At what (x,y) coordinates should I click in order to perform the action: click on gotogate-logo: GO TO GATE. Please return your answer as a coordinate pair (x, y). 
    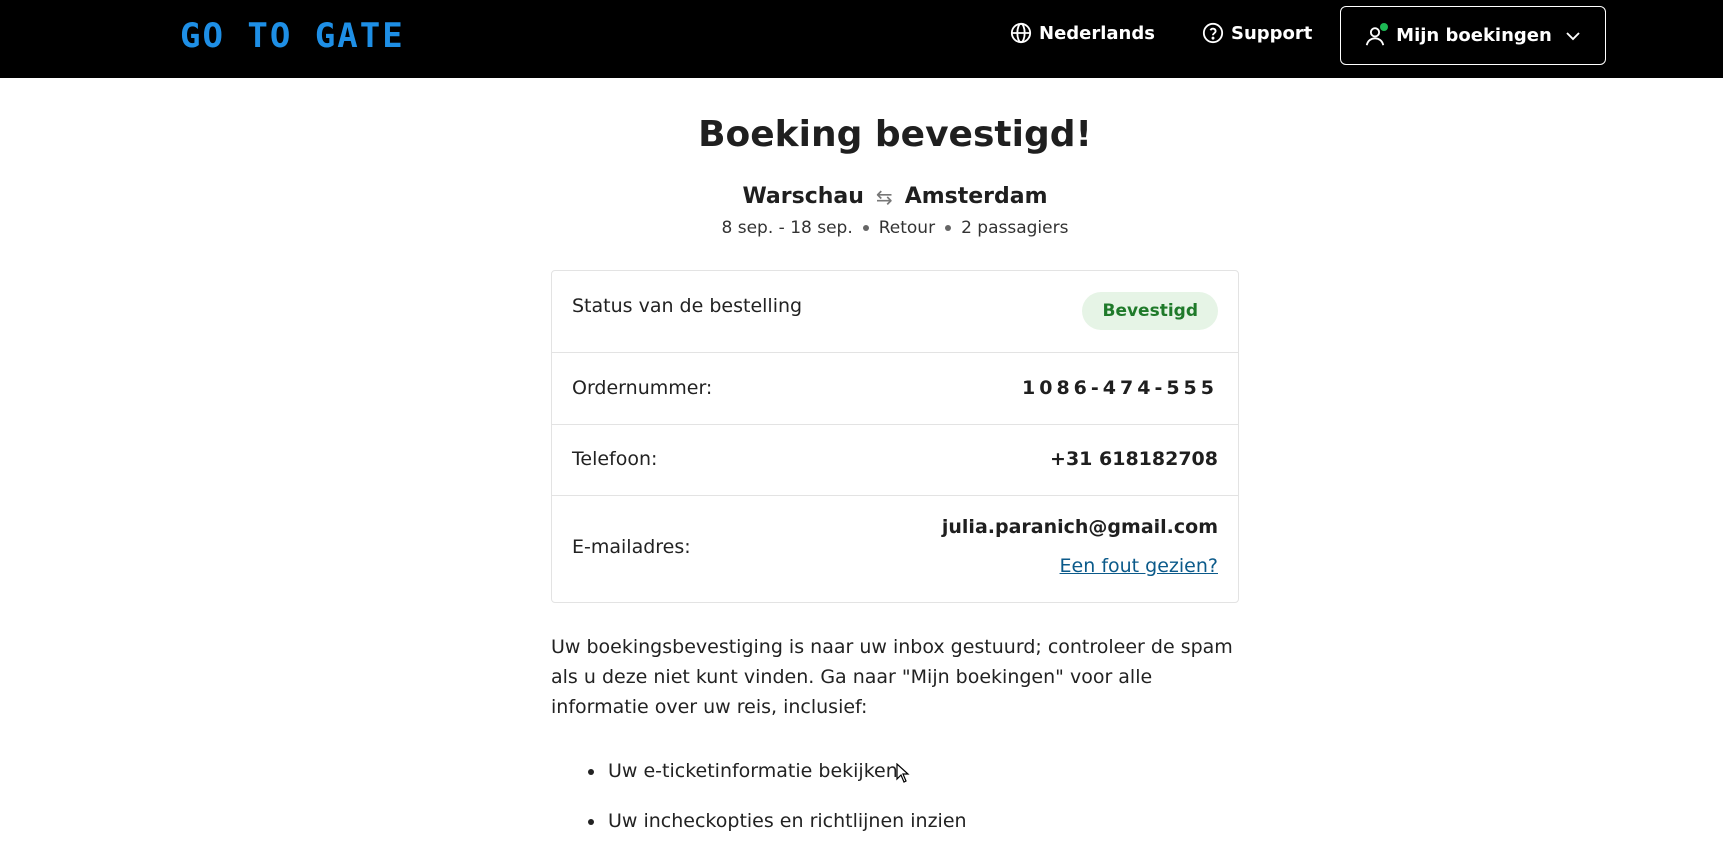
    Looking at the image, I should click on (292, 36).